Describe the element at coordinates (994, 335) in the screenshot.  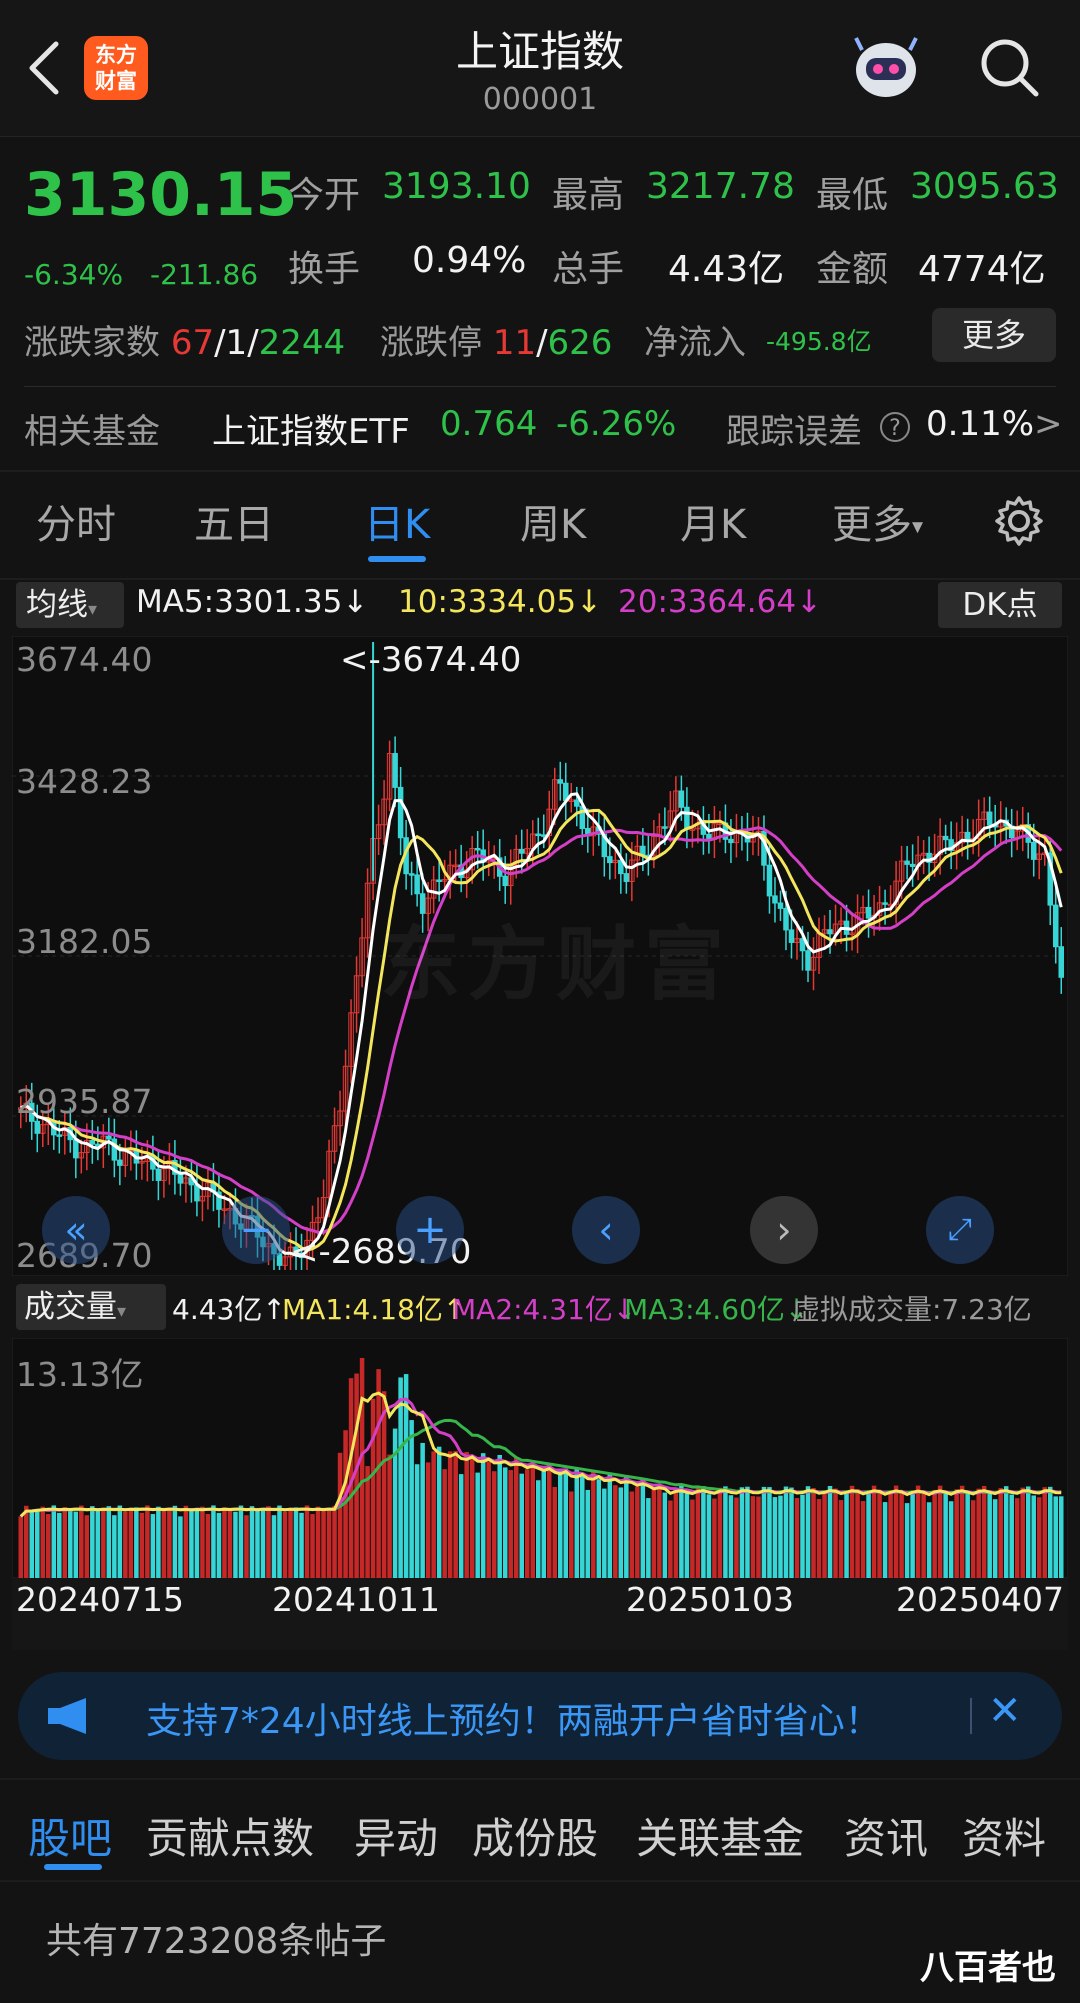
I see `more-quote-button: 更多` at that location.